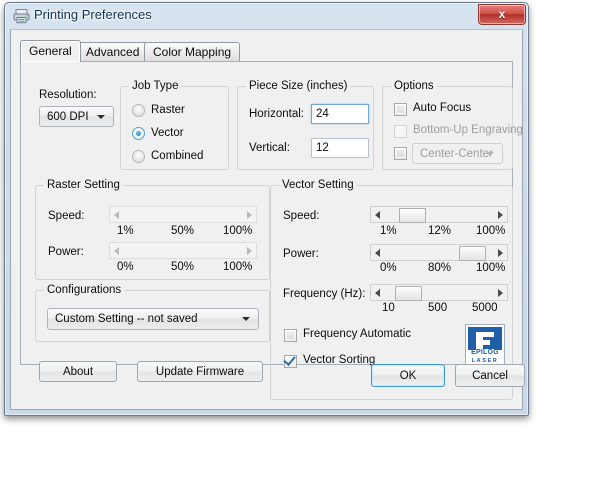  I want to click on vector-power-label: Power:, so click(301, 254).